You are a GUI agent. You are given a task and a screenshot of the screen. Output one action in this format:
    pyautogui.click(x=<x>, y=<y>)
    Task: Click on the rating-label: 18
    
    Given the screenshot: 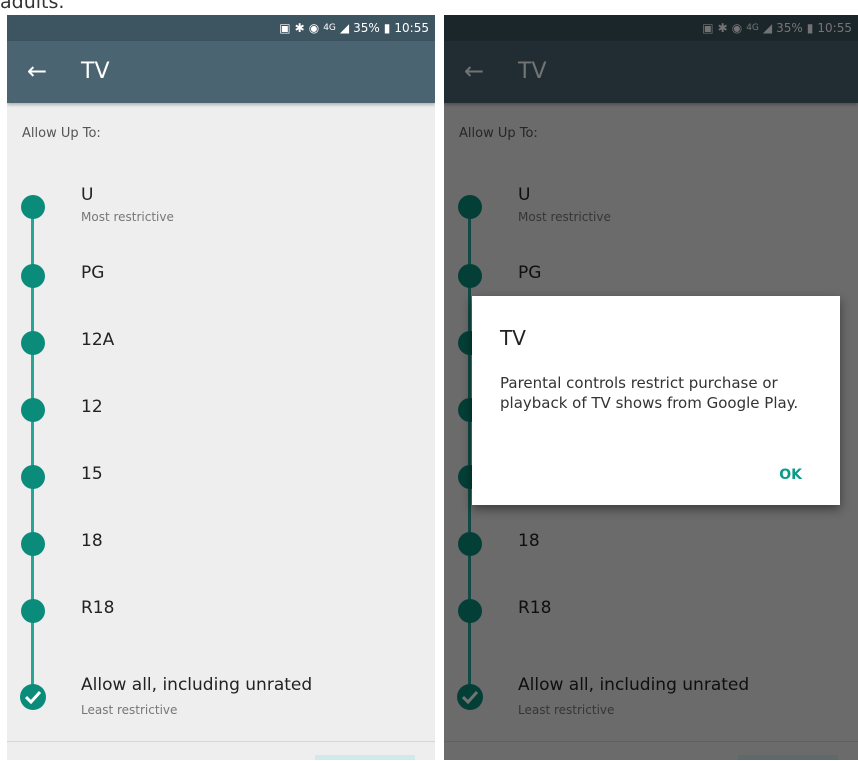 What is the action you would take?
    pyautogui.click(x=92, y=541)
    